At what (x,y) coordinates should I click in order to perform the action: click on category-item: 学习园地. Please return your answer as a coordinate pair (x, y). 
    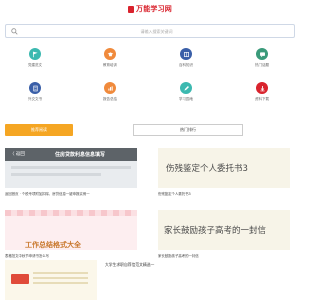
    Looking at the image, I should click on (186, 92).